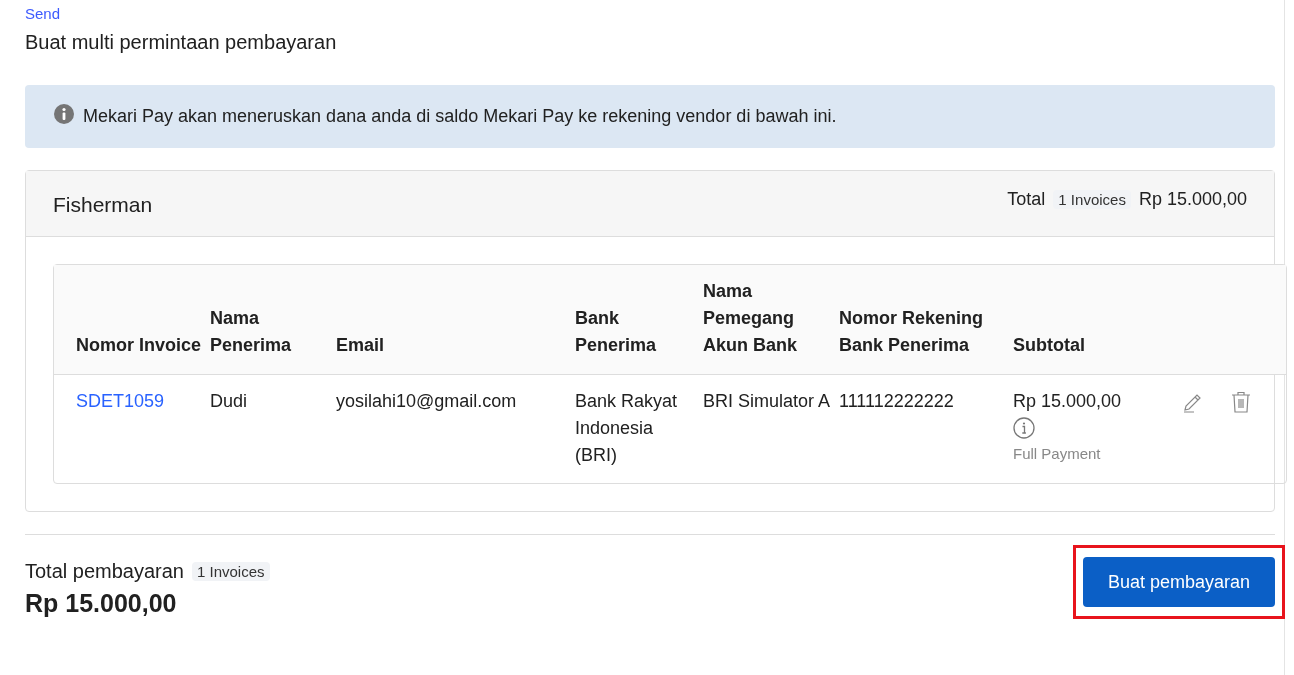 This screenshot has height=675, width=1294. Describe the element at coordinates (251, 332) in the screenshot. I see `column-header: Nama Penerima` at that location.